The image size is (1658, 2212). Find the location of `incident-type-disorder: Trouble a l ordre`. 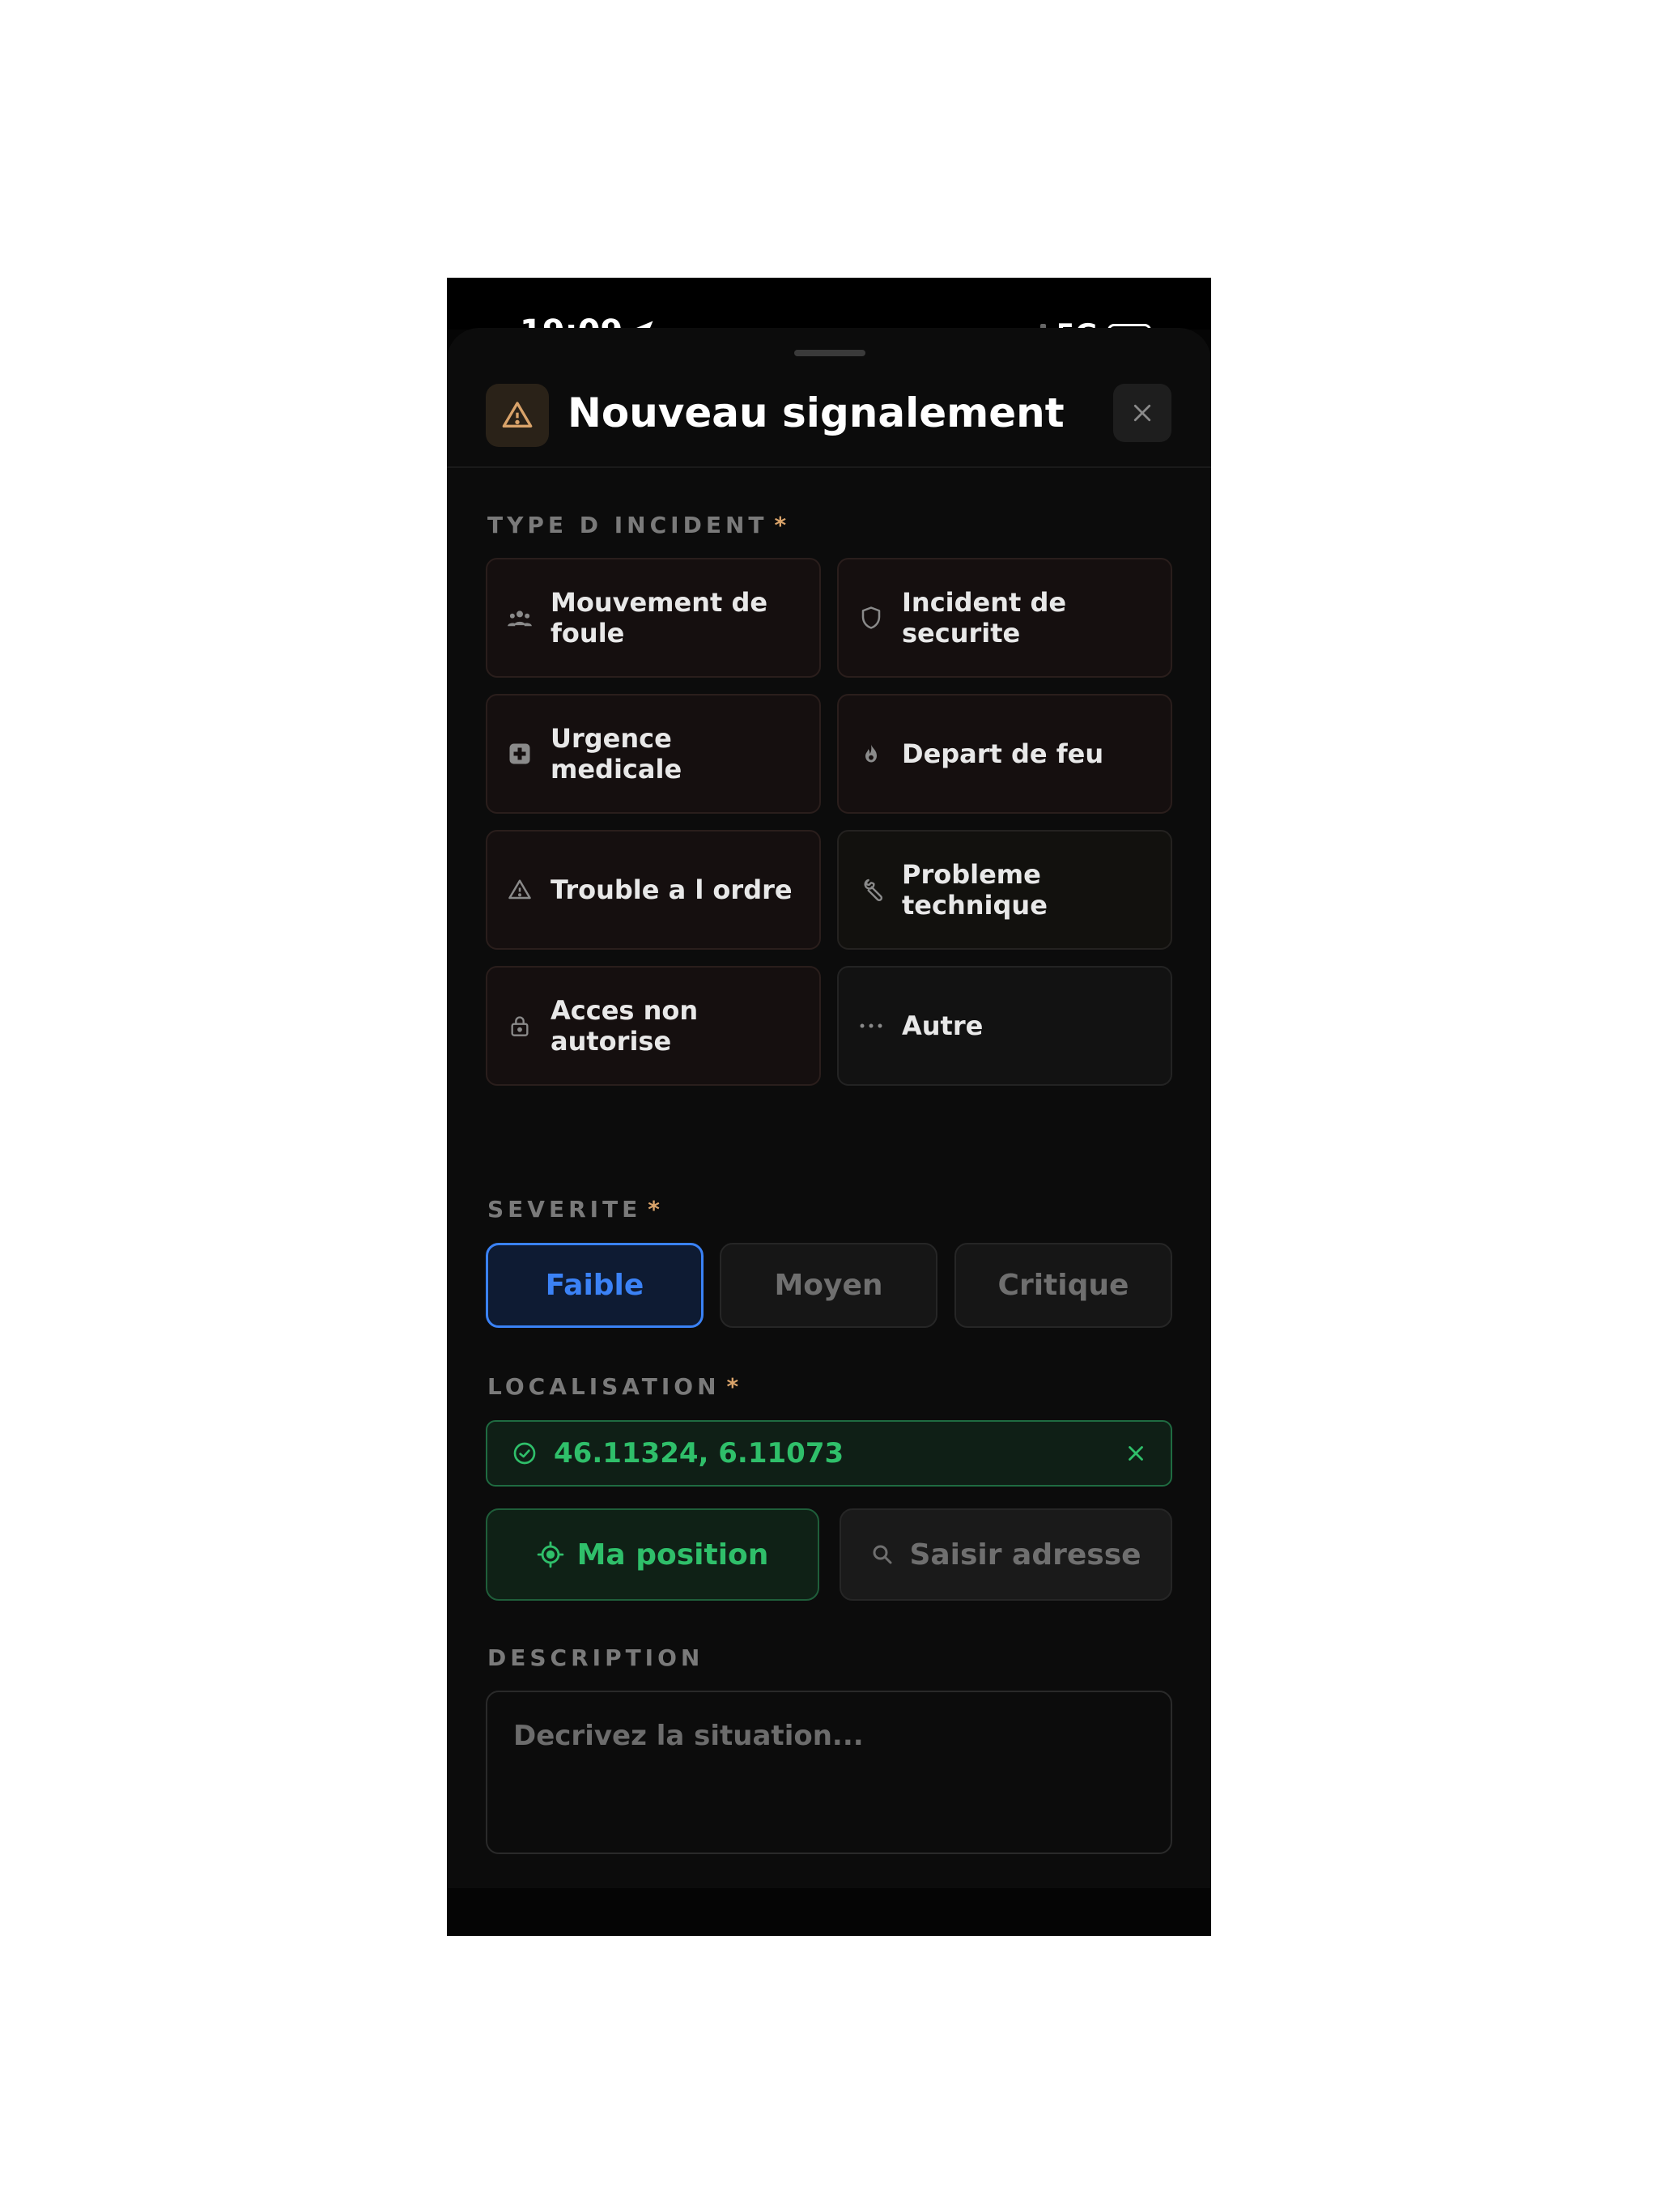

incident-type-disorder: Trouble a l ordre is located at coordinates (653, 890).